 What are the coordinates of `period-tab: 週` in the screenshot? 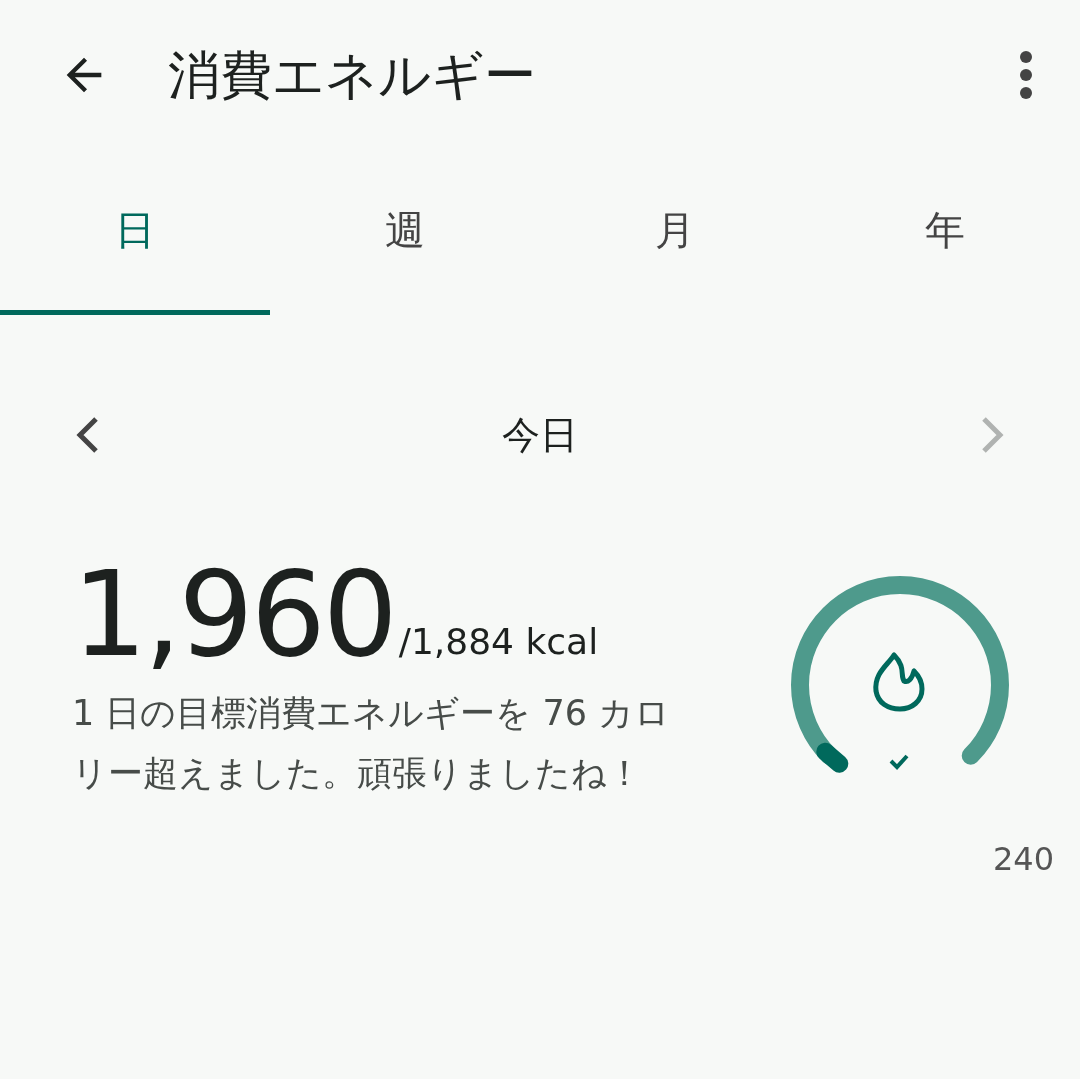 It's located at (405, 232).